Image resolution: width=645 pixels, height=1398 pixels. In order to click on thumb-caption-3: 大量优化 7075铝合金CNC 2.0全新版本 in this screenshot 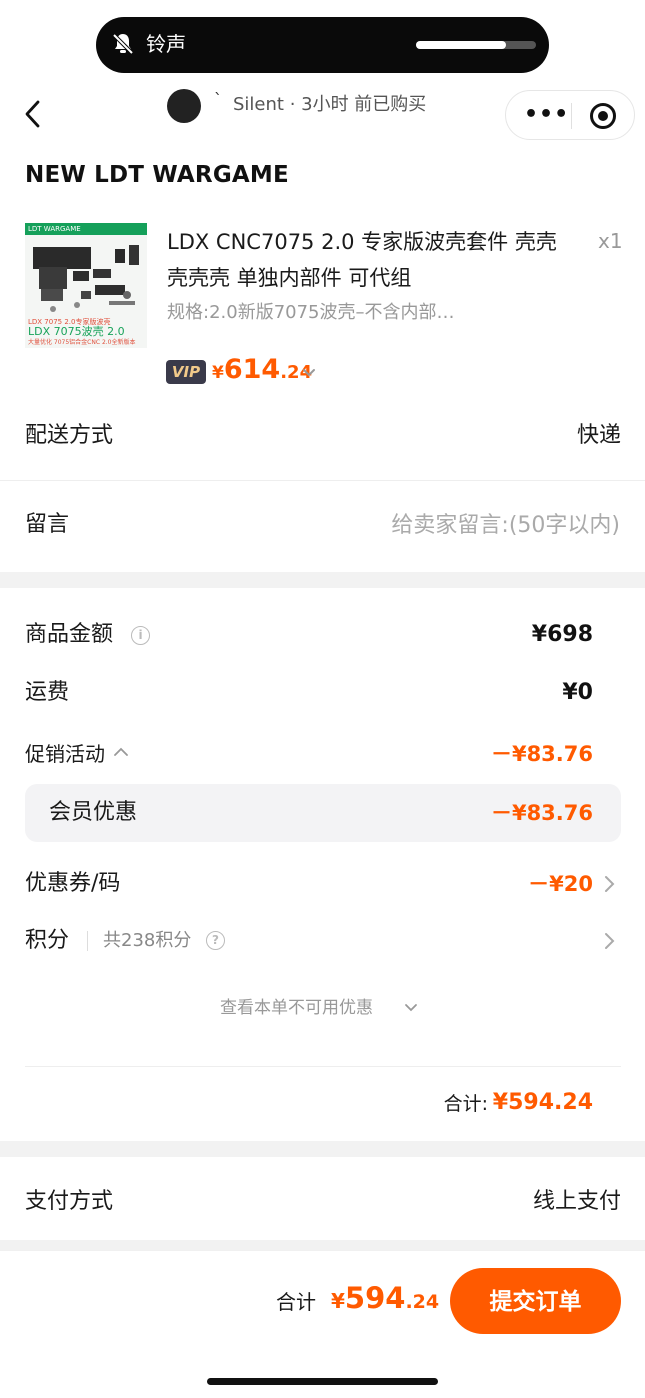, I will do `click(82, 342)`.